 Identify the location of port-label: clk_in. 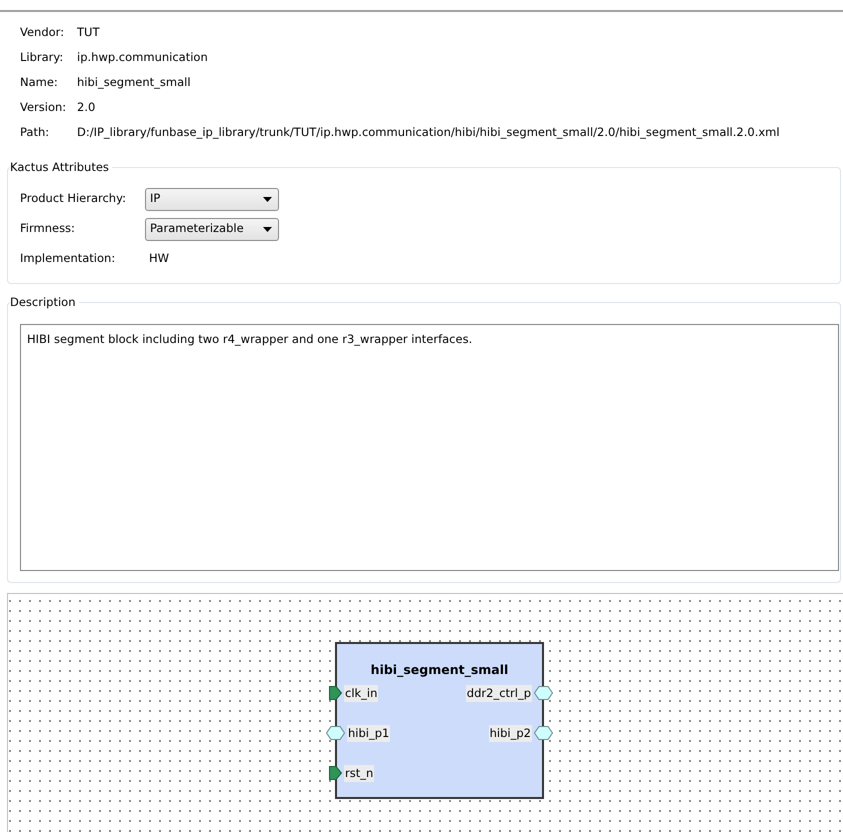
(361, 693).